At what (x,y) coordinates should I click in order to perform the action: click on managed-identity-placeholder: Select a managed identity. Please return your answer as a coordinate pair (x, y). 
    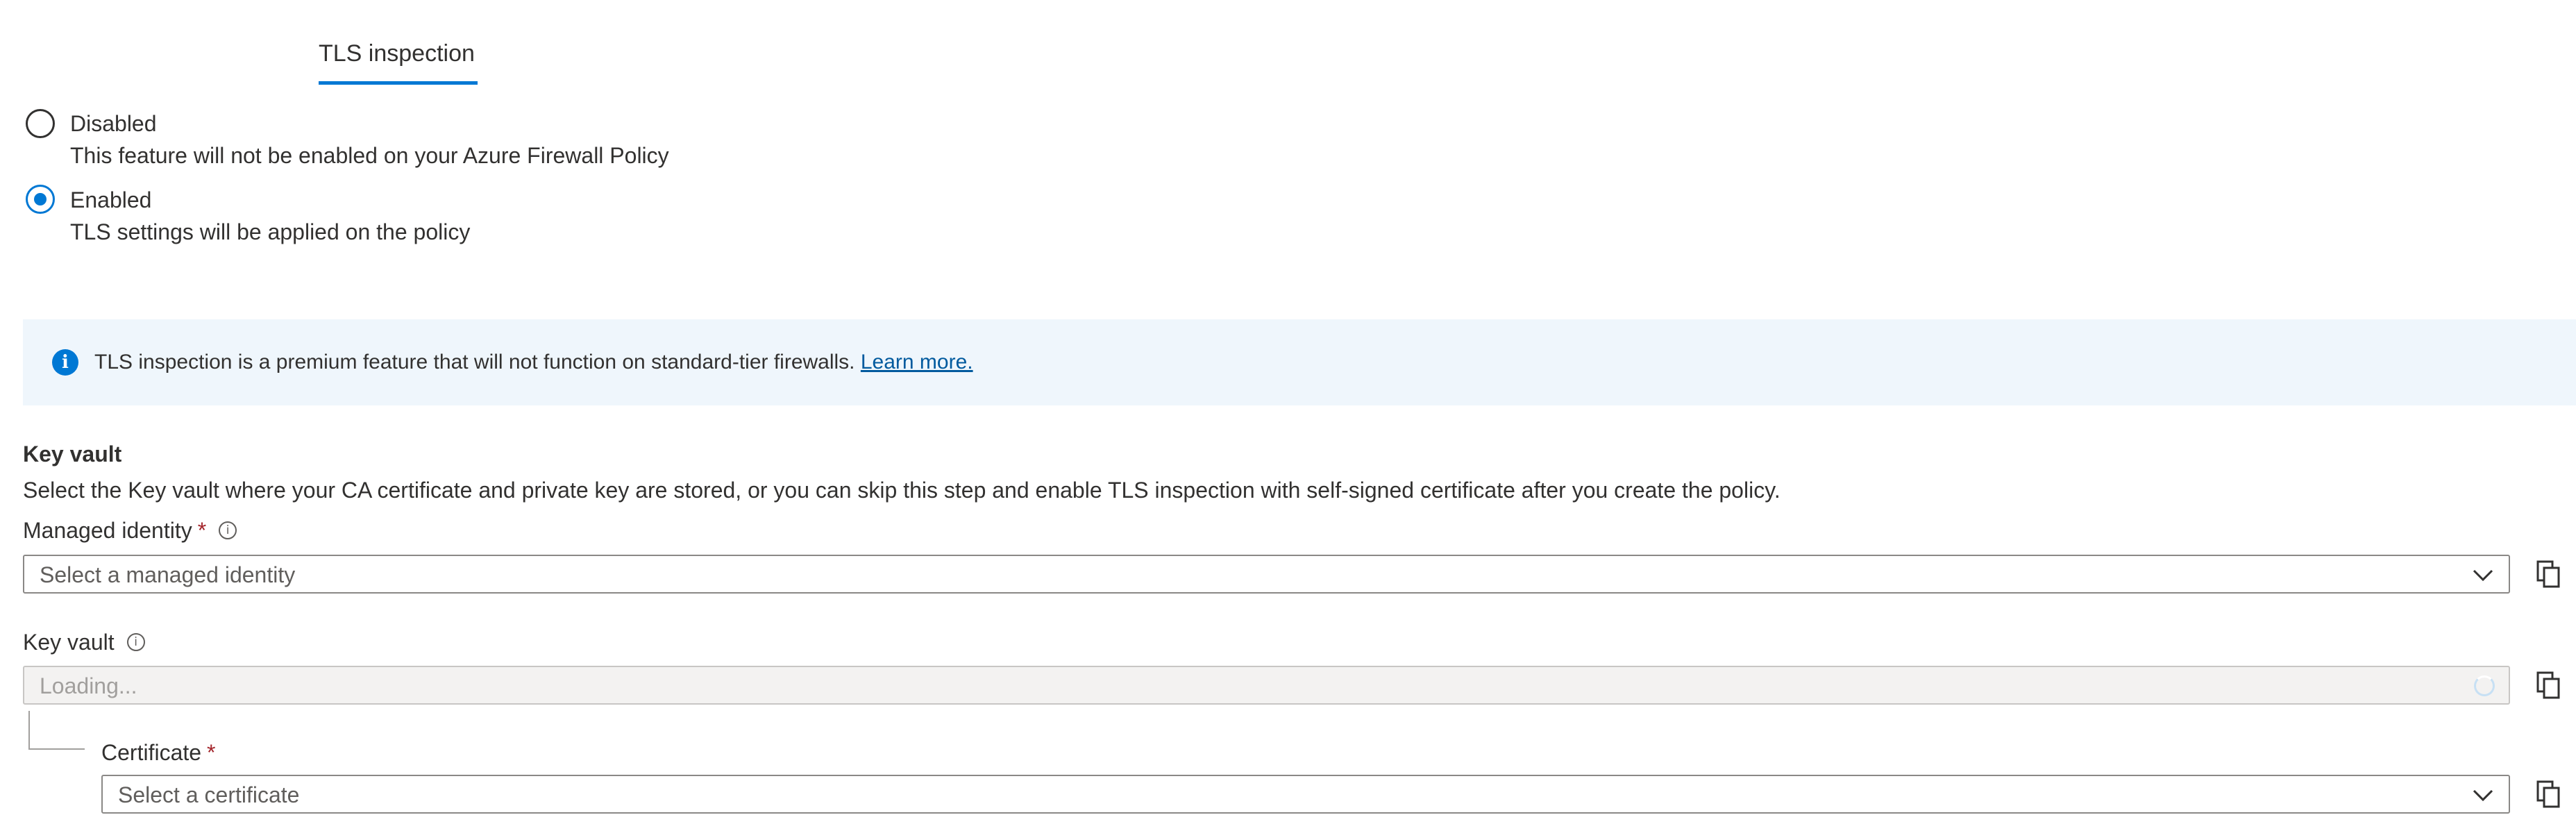
    Looking at the image, I should click on (168, 574).